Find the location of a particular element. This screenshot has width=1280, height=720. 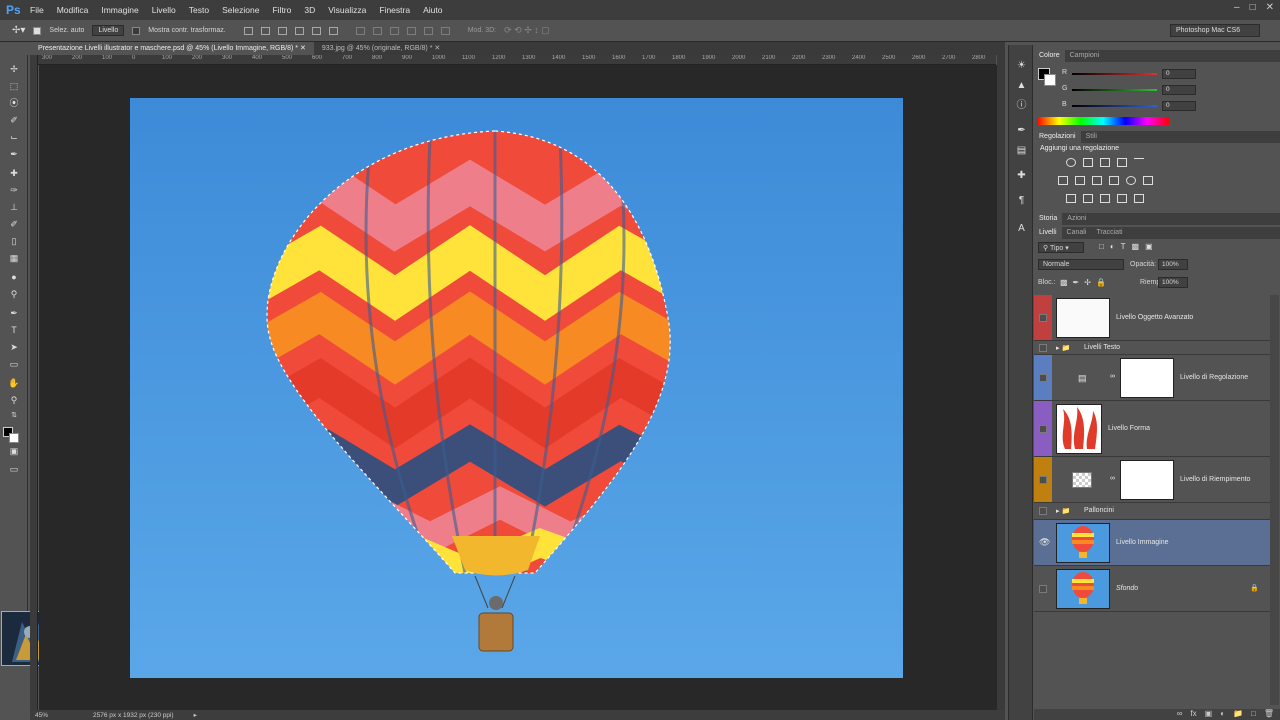

move-tool-icon: ✢ is located at coordinates (14, 69).